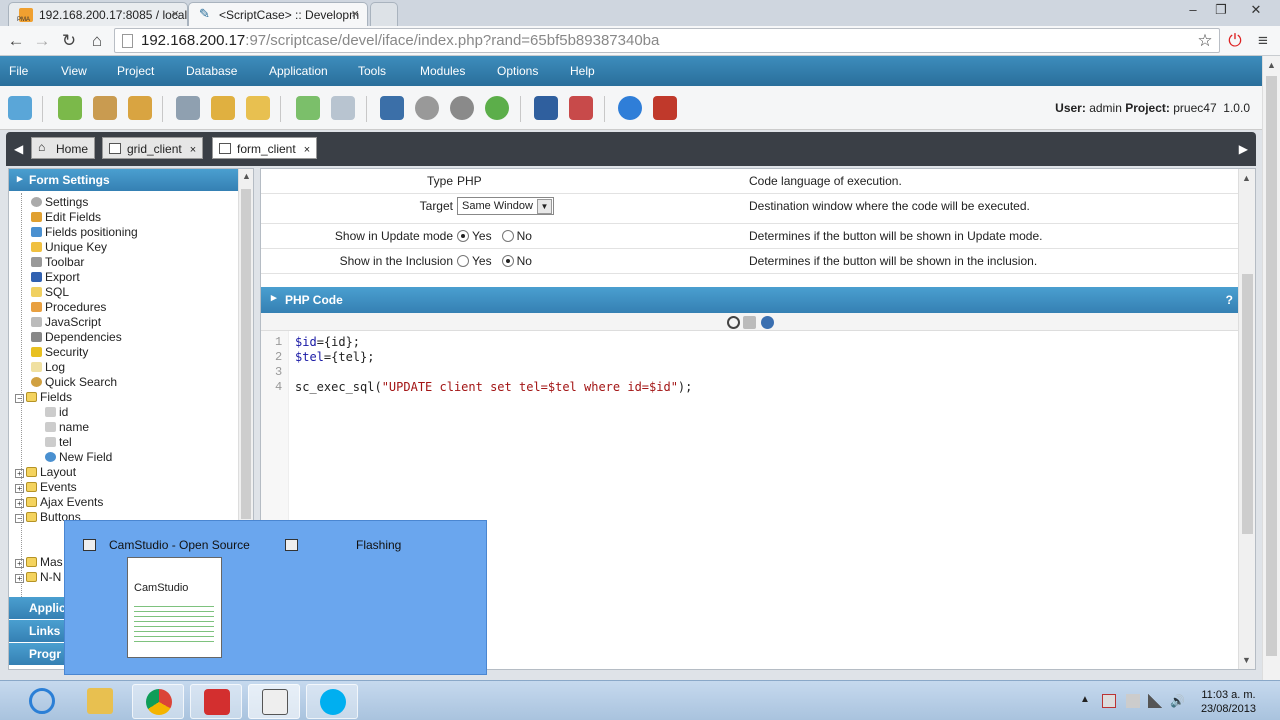 This screenshot has width=1280, height=720. Describe the element at coordinates (98, 14) in the screenshot. I see `browser-tab-phpmyadmin: PMA 192.168.200.17:8085 / local ×` at that location.